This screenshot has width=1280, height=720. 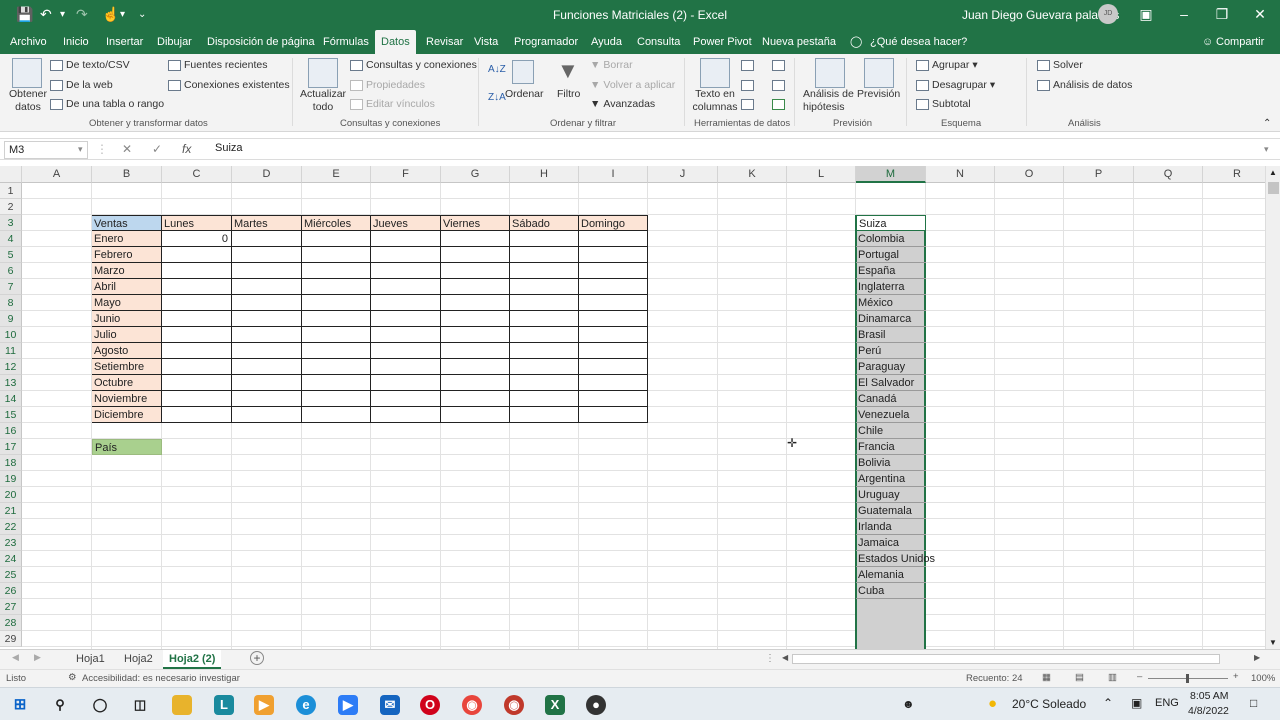 What do you see at coordinates (346, 42) in the screenshot?
I see `tab-formulas: Fórmulas` at bounding box center [346, 42].